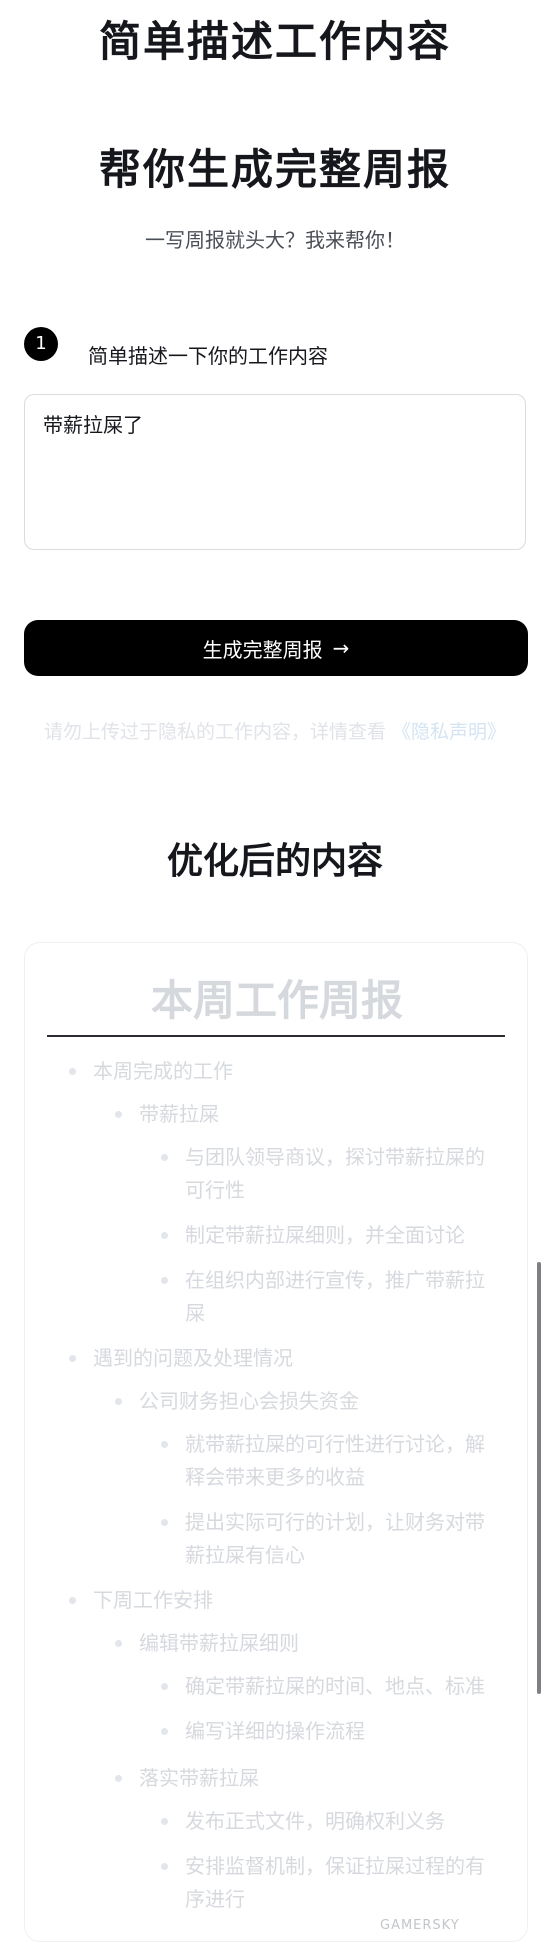  Describe the element at coordinates (277, 1778) in the screenshot. I see `report-subitem: 落实带薪拉屎` at that location.